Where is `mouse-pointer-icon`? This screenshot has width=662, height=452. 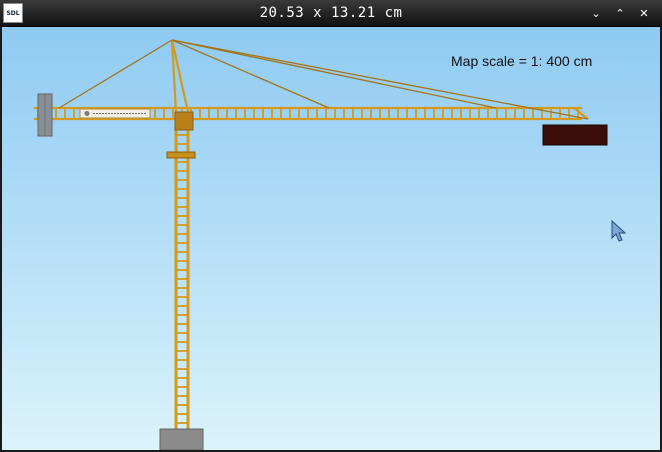 mouse-pointer-icon is located at coordinates (619, 231).